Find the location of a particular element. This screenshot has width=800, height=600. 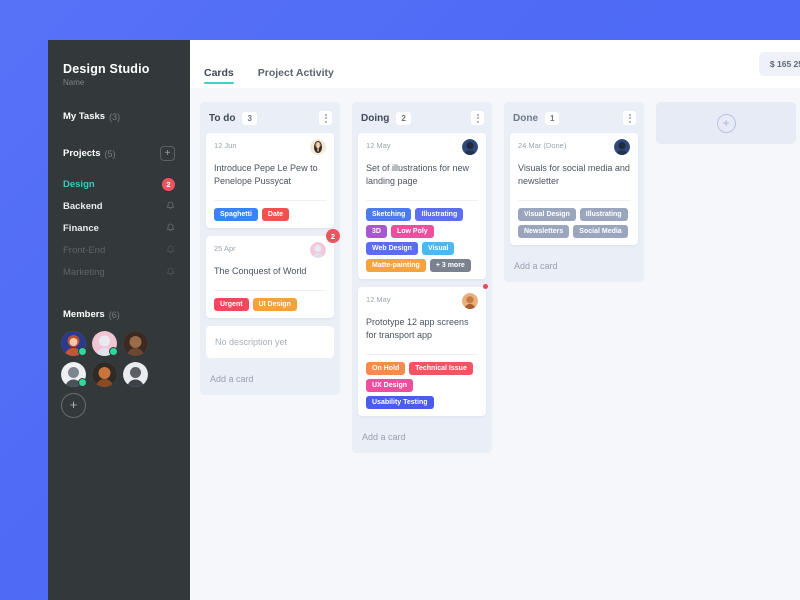

card-top: 25 Apr is located at coordinates (270, 250).